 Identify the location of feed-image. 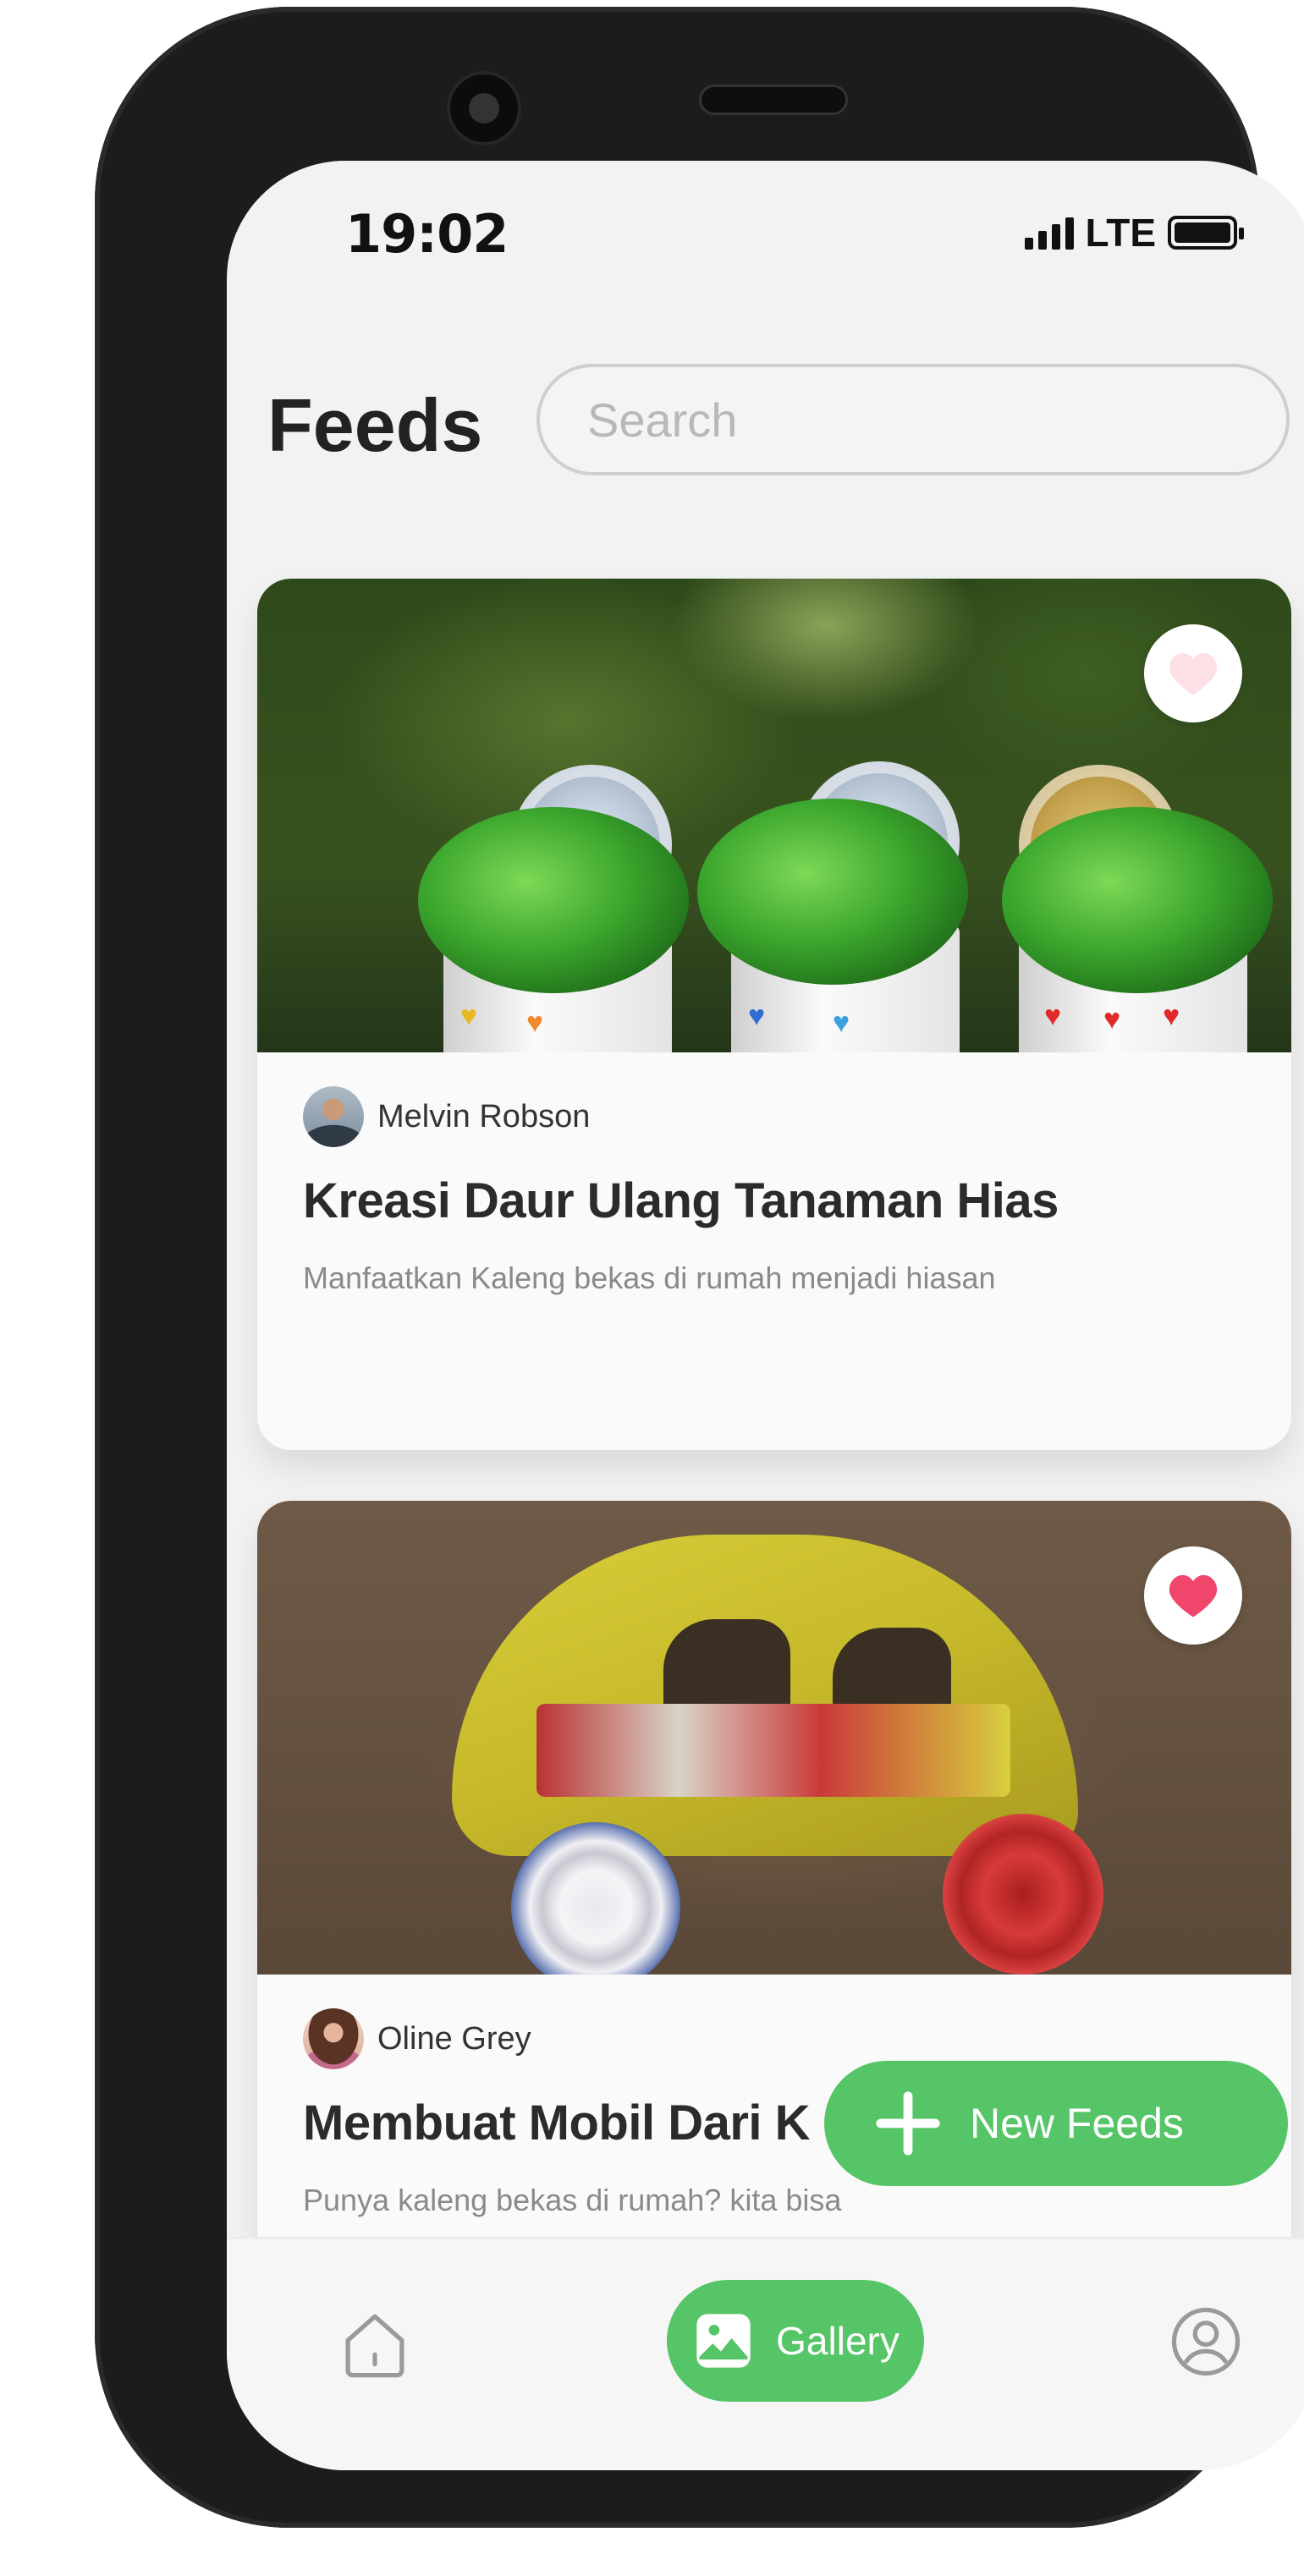
(774, 1738).